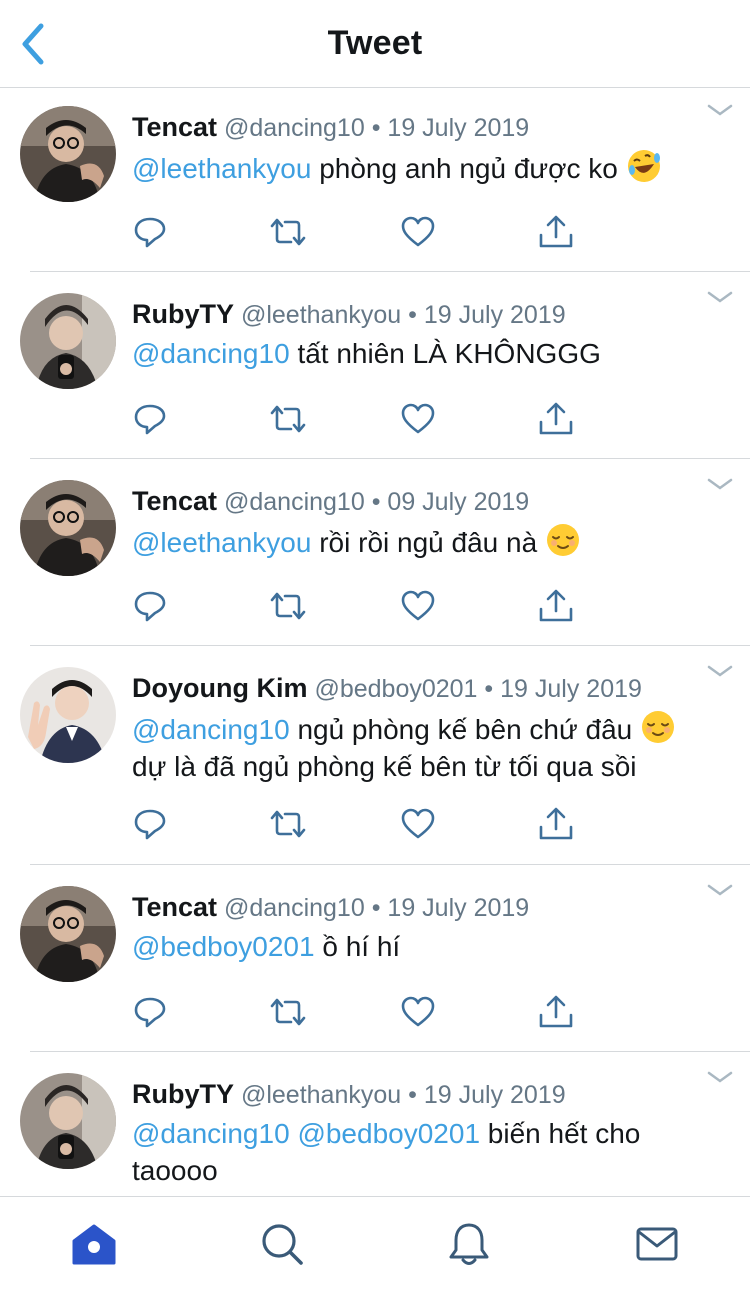 This screenshot has height=1293, width=750. I want to click on tweet-date: 09 July 2019, so click(458, 502).